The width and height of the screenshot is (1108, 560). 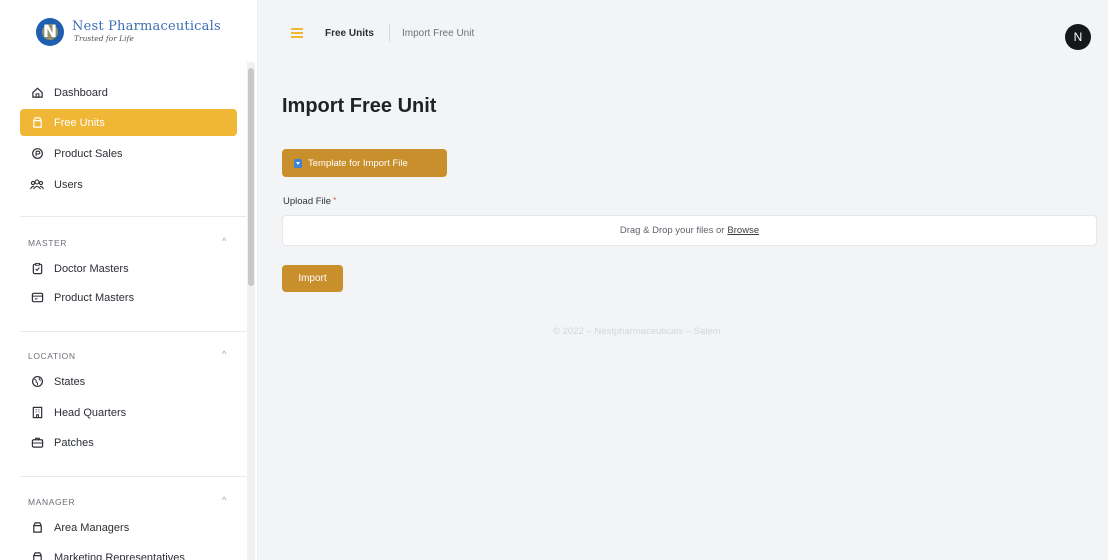 I want to click on sidebar-item-dashboard: Dashboard, so click(x=128, y=92).